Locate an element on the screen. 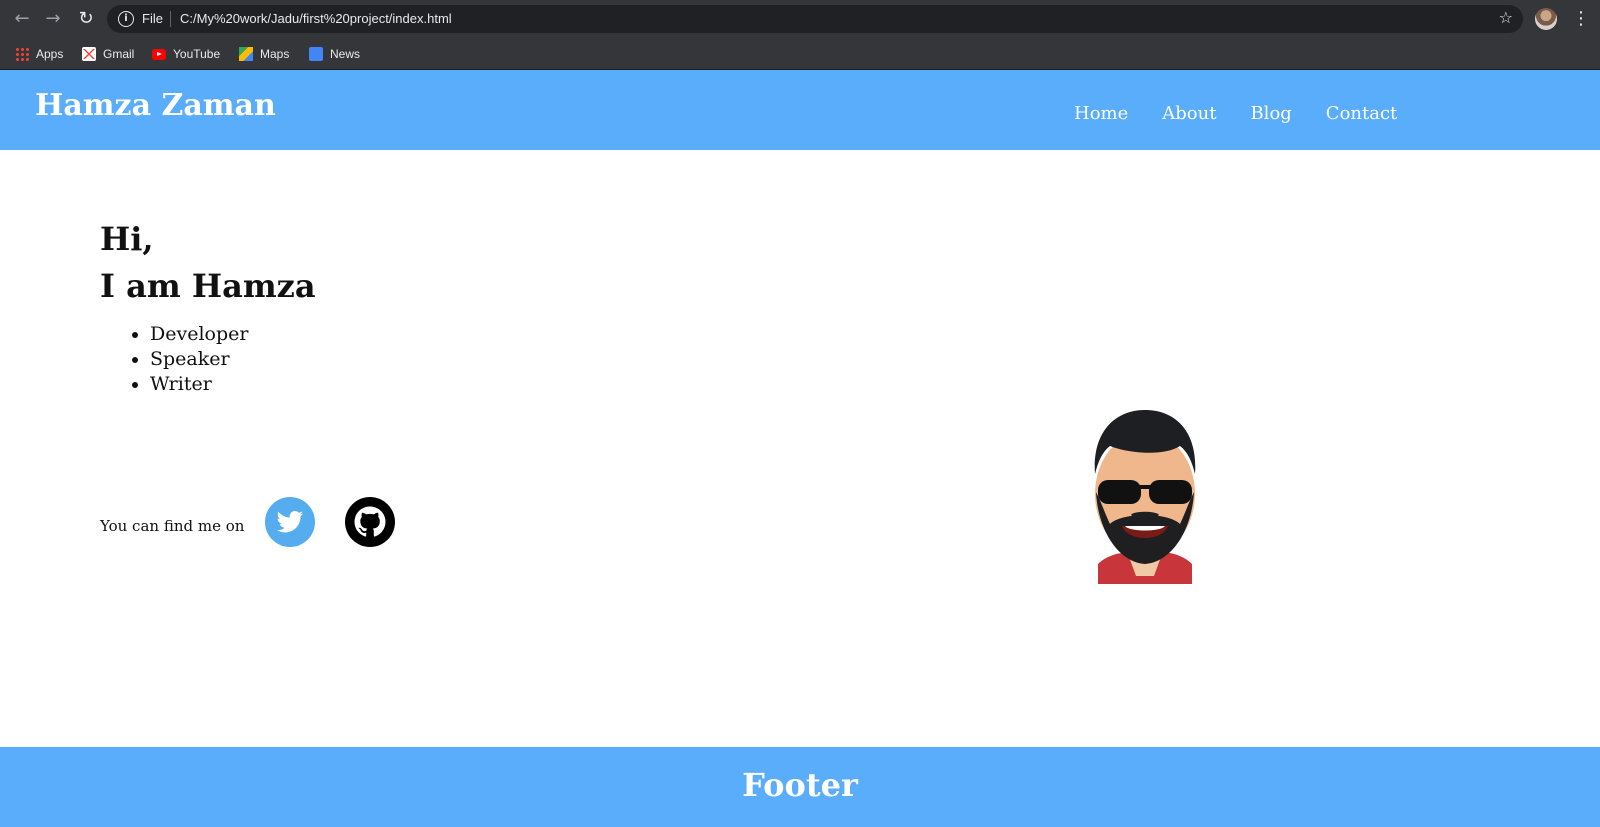 The width and height of the screenshot is (1600, 827). twitter-icon is located at coordinates (289, 521).